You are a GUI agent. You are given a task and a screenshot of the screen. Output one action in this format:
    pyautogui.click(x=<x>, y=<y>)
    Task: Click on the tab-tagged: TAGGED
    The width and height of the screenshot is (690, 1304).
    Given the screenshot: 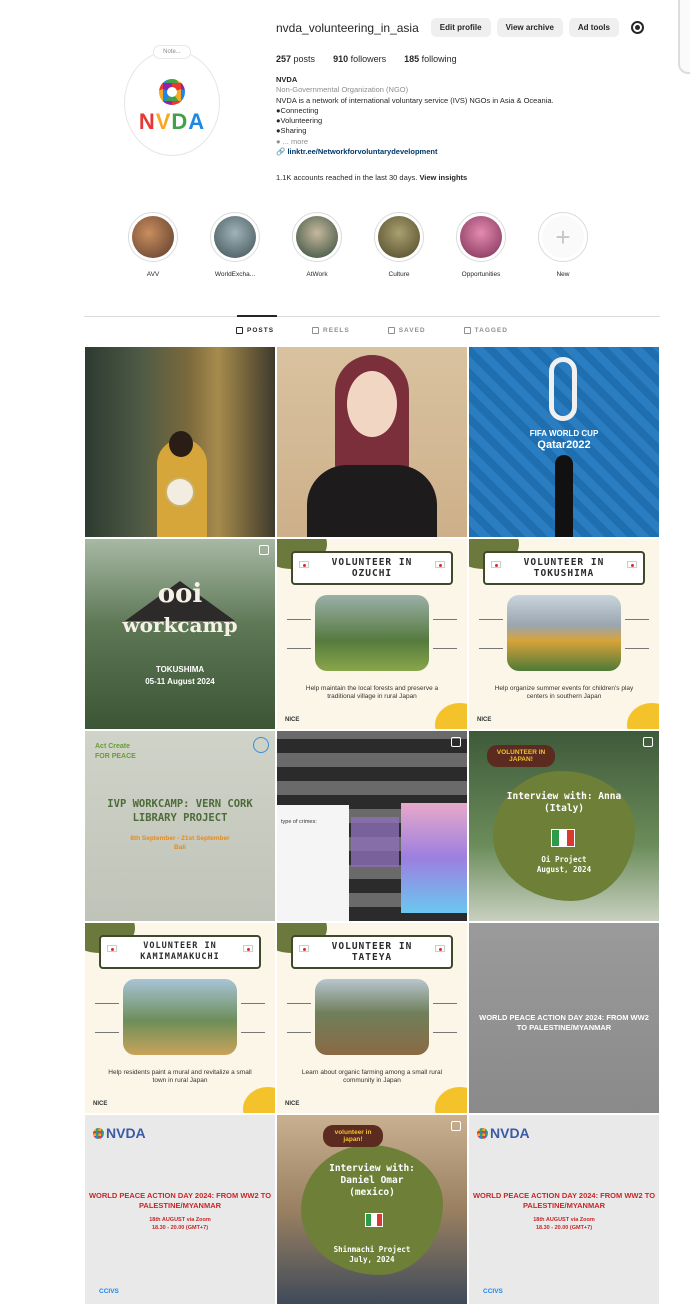 What is the action you would take?
    pyautogui.click(x=485, y=330)
    